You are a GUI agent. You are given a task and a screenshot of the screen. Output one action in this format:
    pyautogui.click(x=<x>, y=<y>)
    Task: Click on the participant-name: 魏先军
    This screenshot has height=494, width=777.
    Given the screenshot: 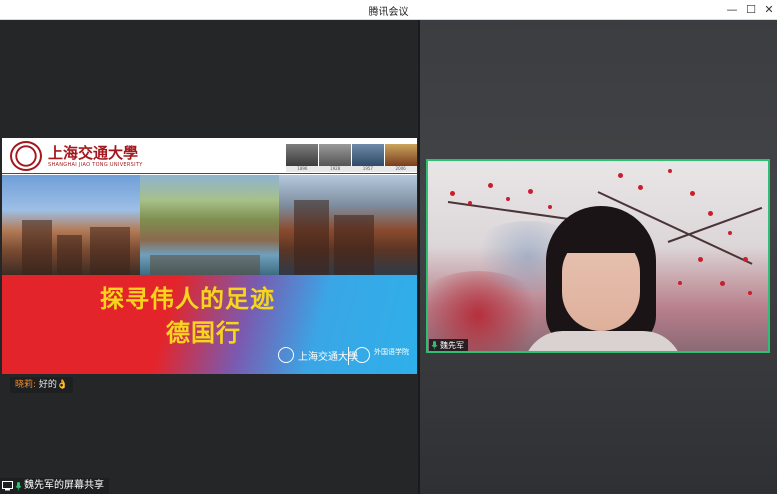 What is the action you would take?
    pyautogui.click(x=452, y=345)
    